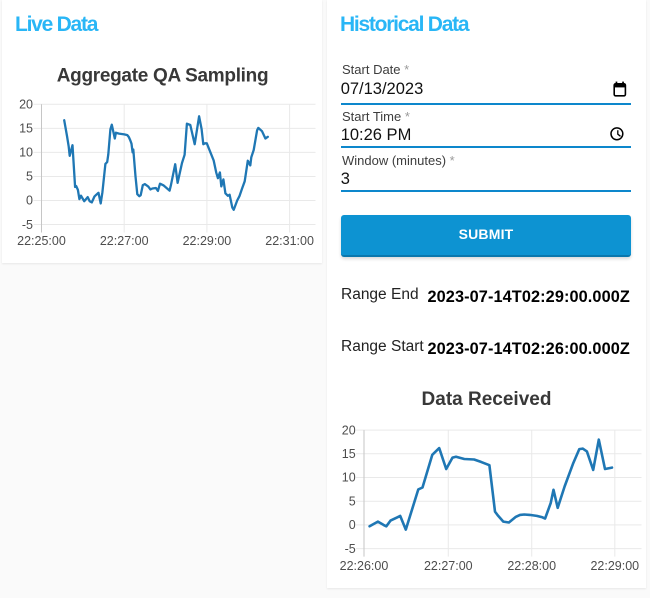 This screenshot has width=650, height=598. I want to click on svg-text: 22:25:00, so click(41, 241).